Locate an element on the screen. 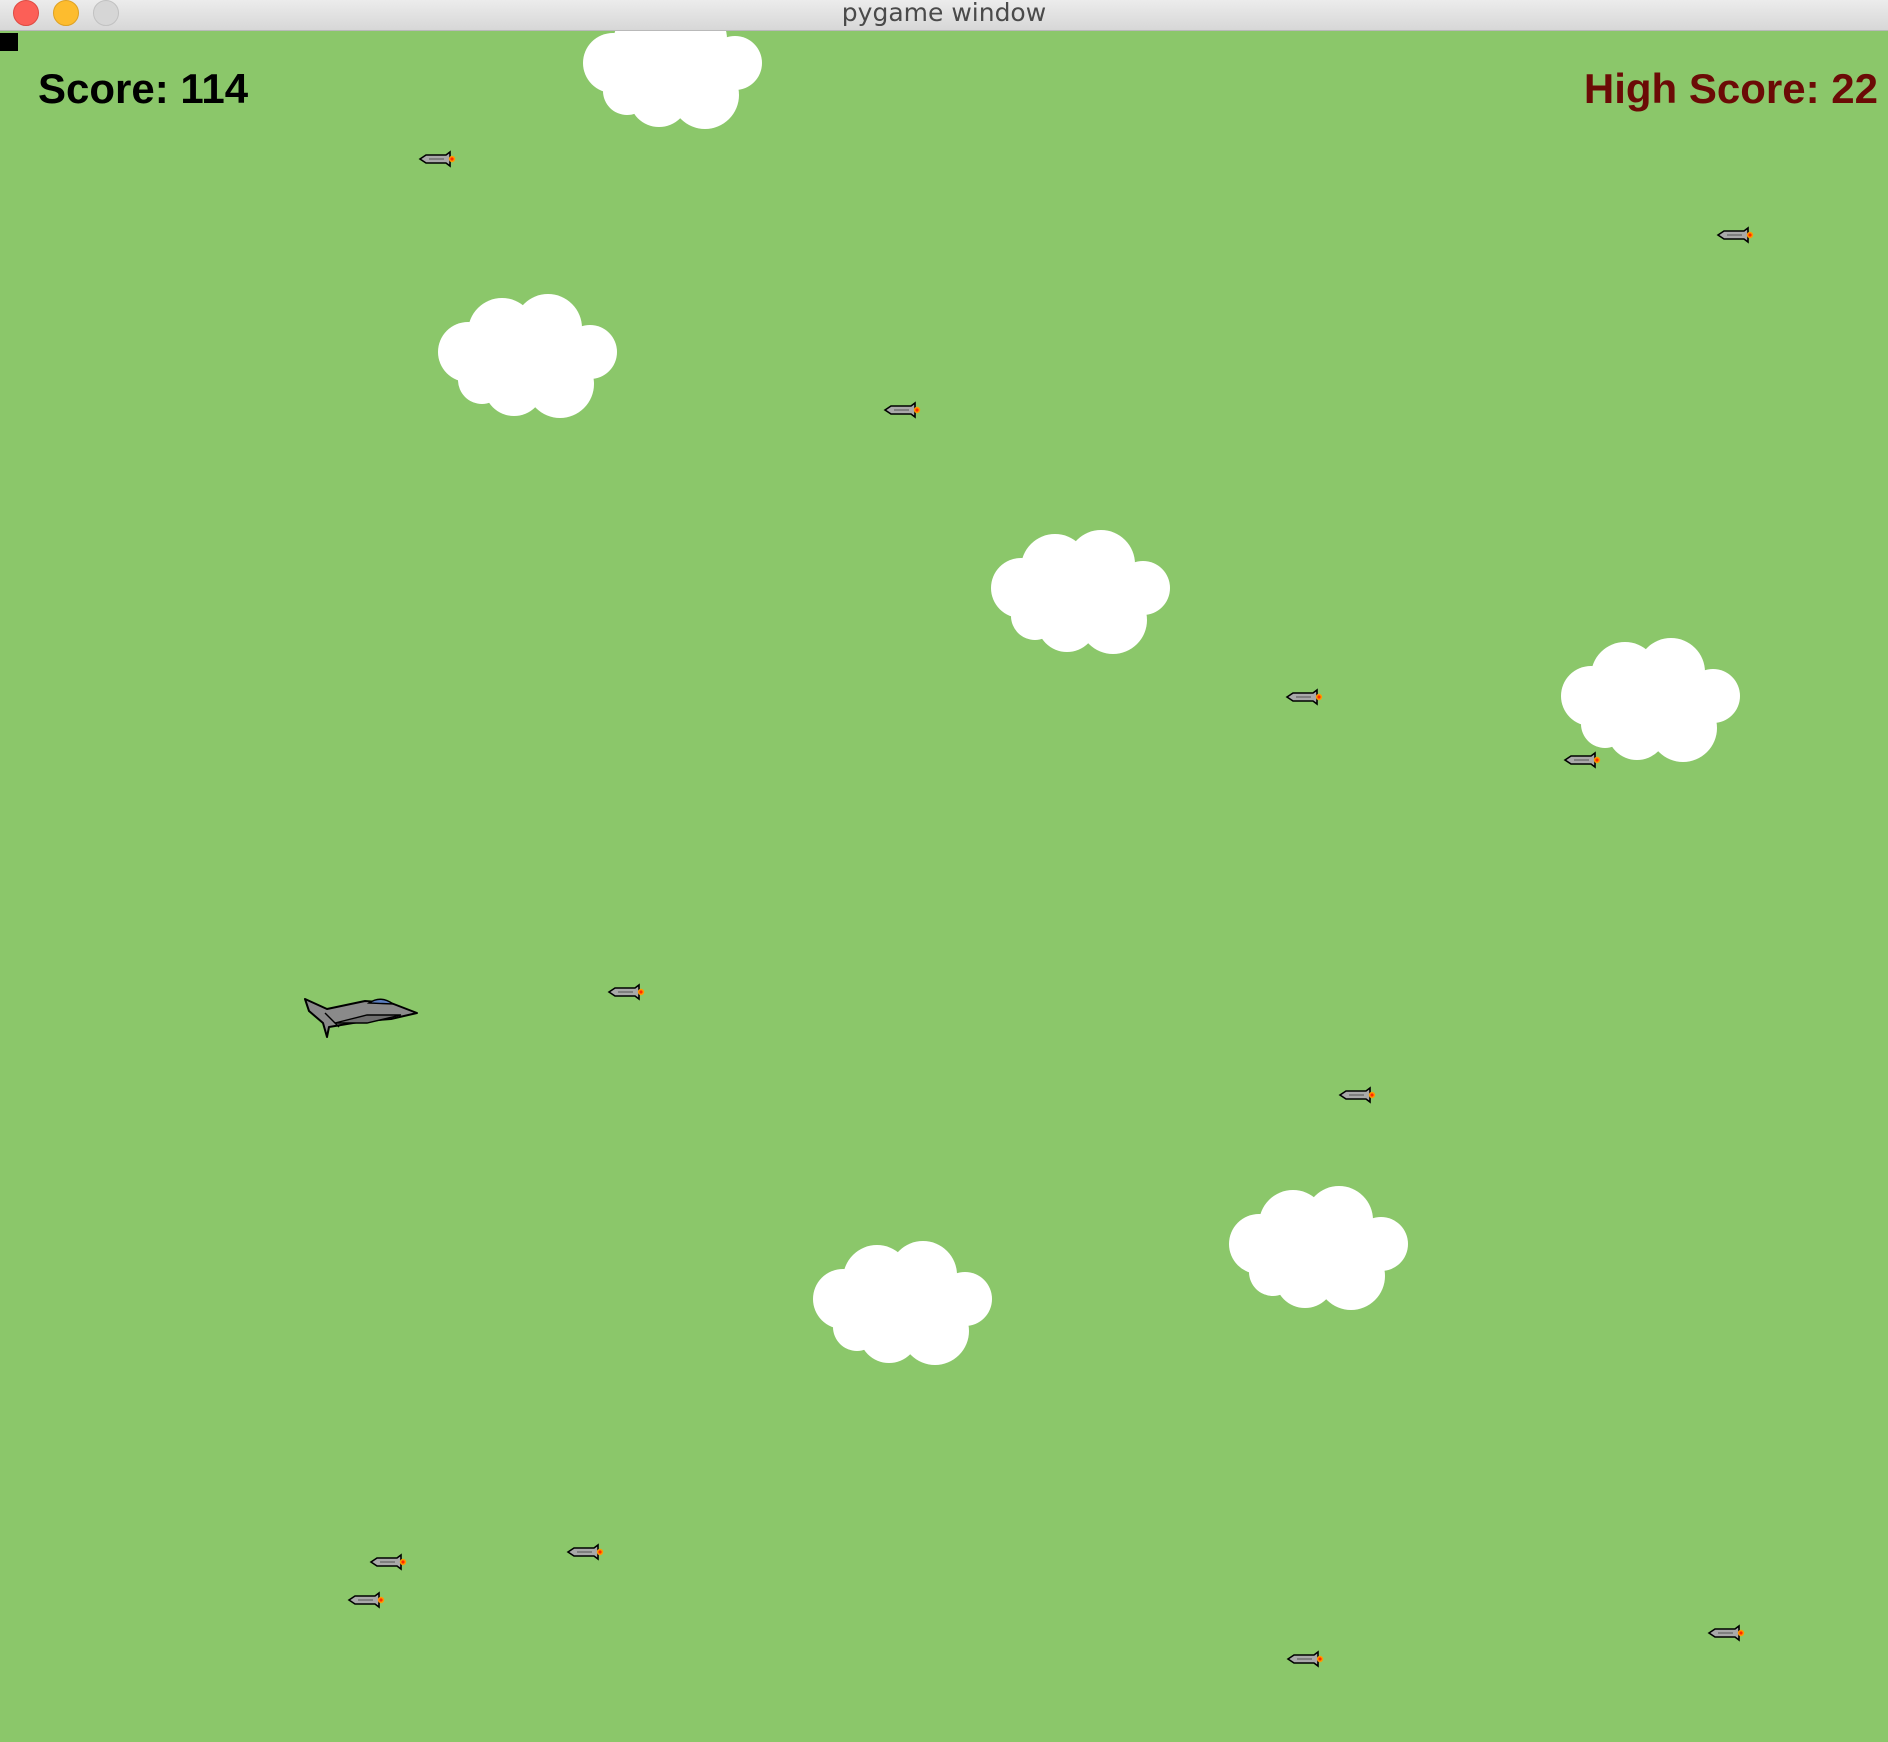  title-bar: pygame window is located at coordinates (944, 15).